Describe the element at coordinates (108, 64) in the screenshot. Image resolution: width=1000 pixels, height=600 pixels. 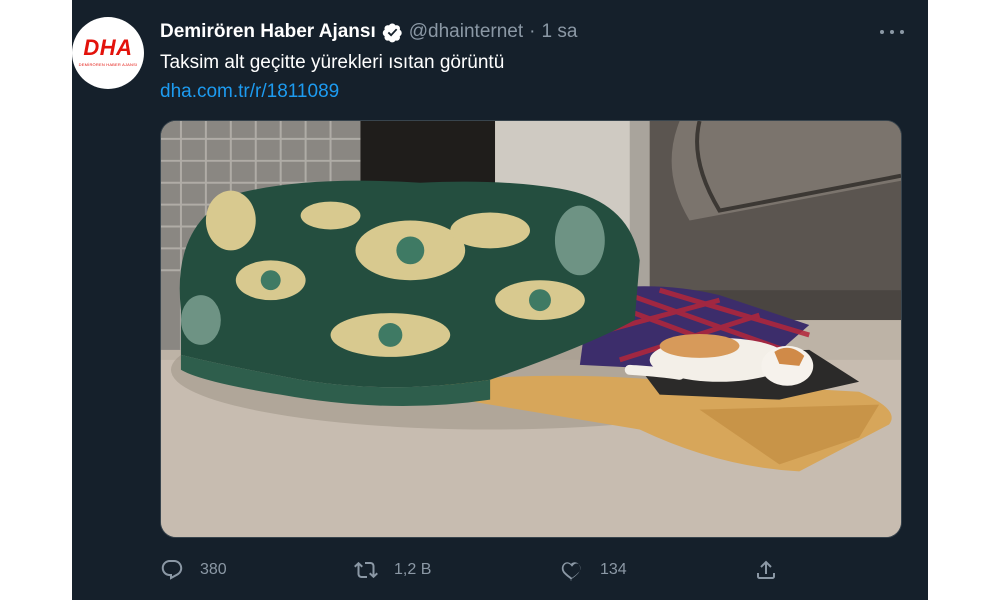
I see `avatar-logo-subtext: DEMİRÖREN HABER AJANSI` at that location.